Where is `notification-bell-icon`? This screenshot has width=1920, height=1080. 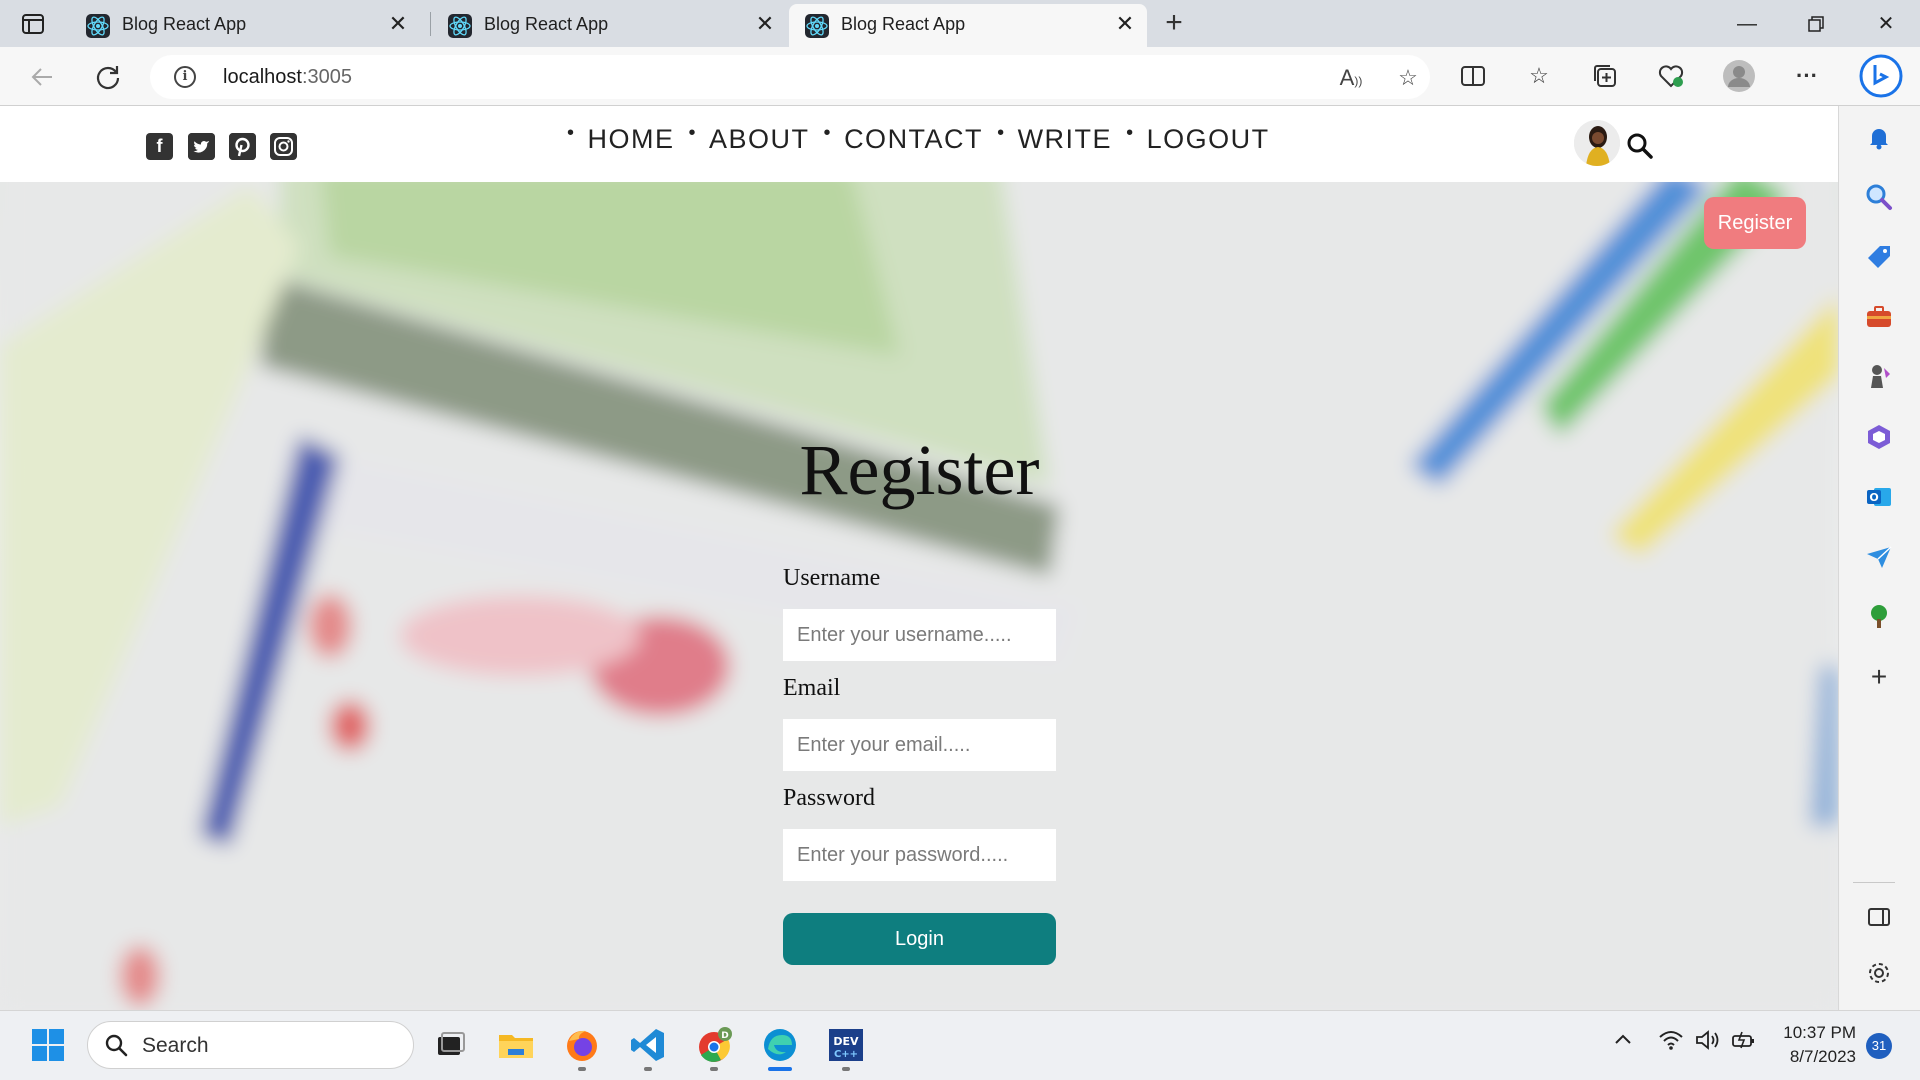
notification-bell-icon is located at coordinates (1879, 137).